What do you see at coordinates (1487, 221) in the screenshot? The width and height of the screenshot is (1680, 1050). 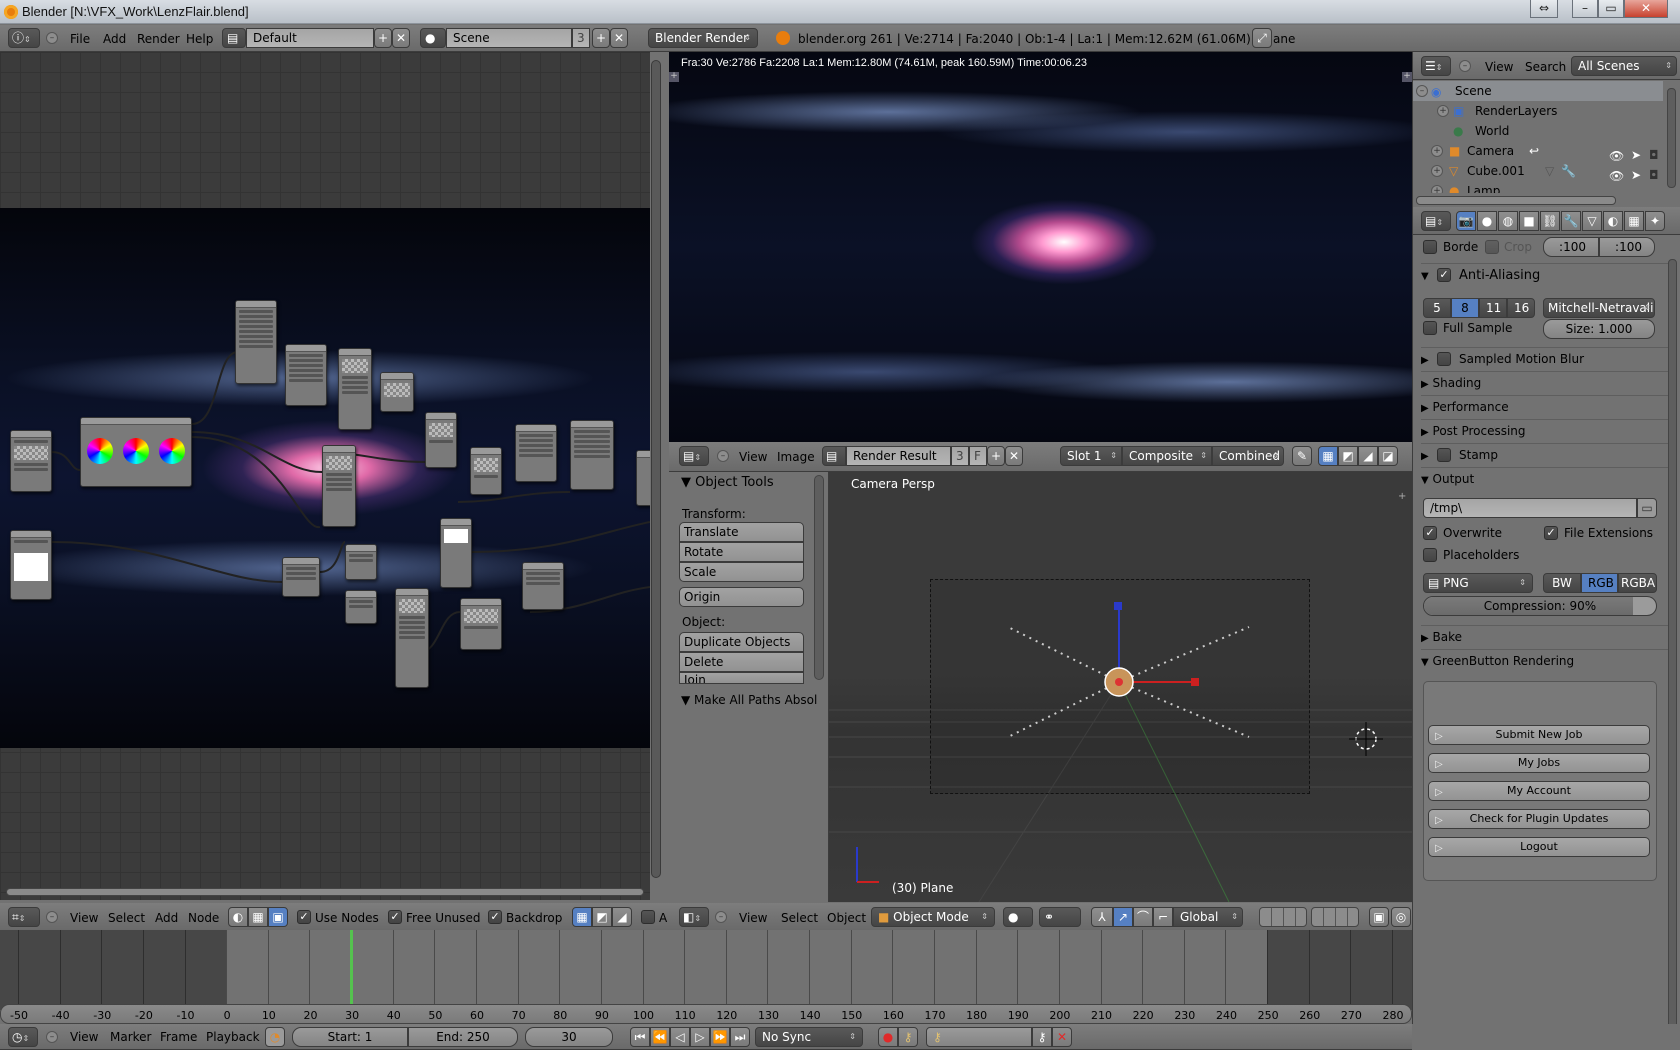 I see `scene-tab-icon: ●` at bounding box center [1487, 221].